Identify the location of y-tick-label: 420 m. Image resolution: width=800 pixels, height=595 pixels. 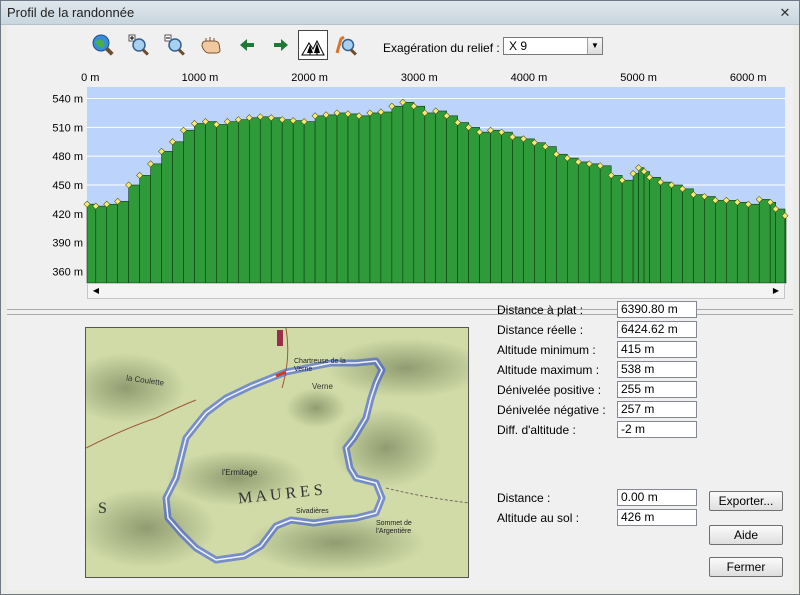
(67, 215).